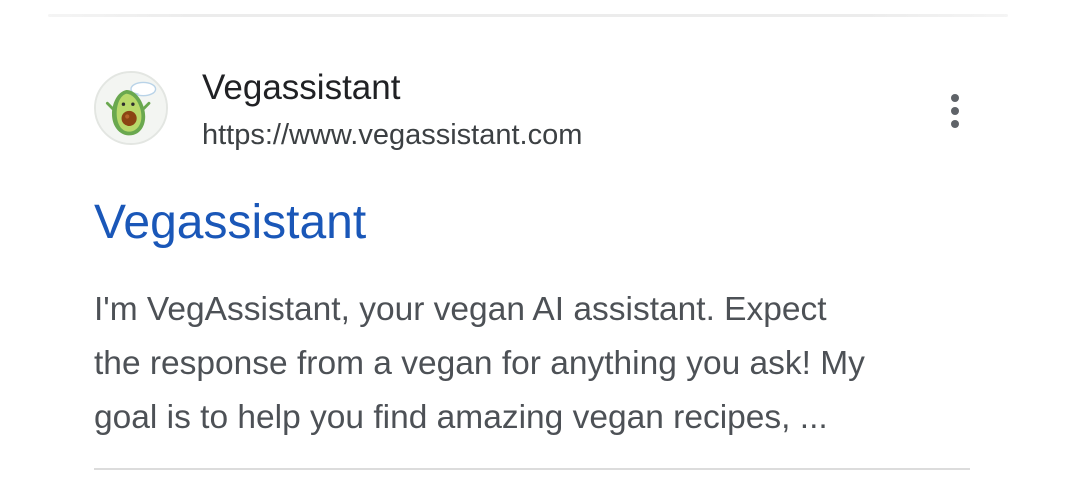 The image size is (1080, 491). I want to click on more-vert-icon, so click(955, 111).